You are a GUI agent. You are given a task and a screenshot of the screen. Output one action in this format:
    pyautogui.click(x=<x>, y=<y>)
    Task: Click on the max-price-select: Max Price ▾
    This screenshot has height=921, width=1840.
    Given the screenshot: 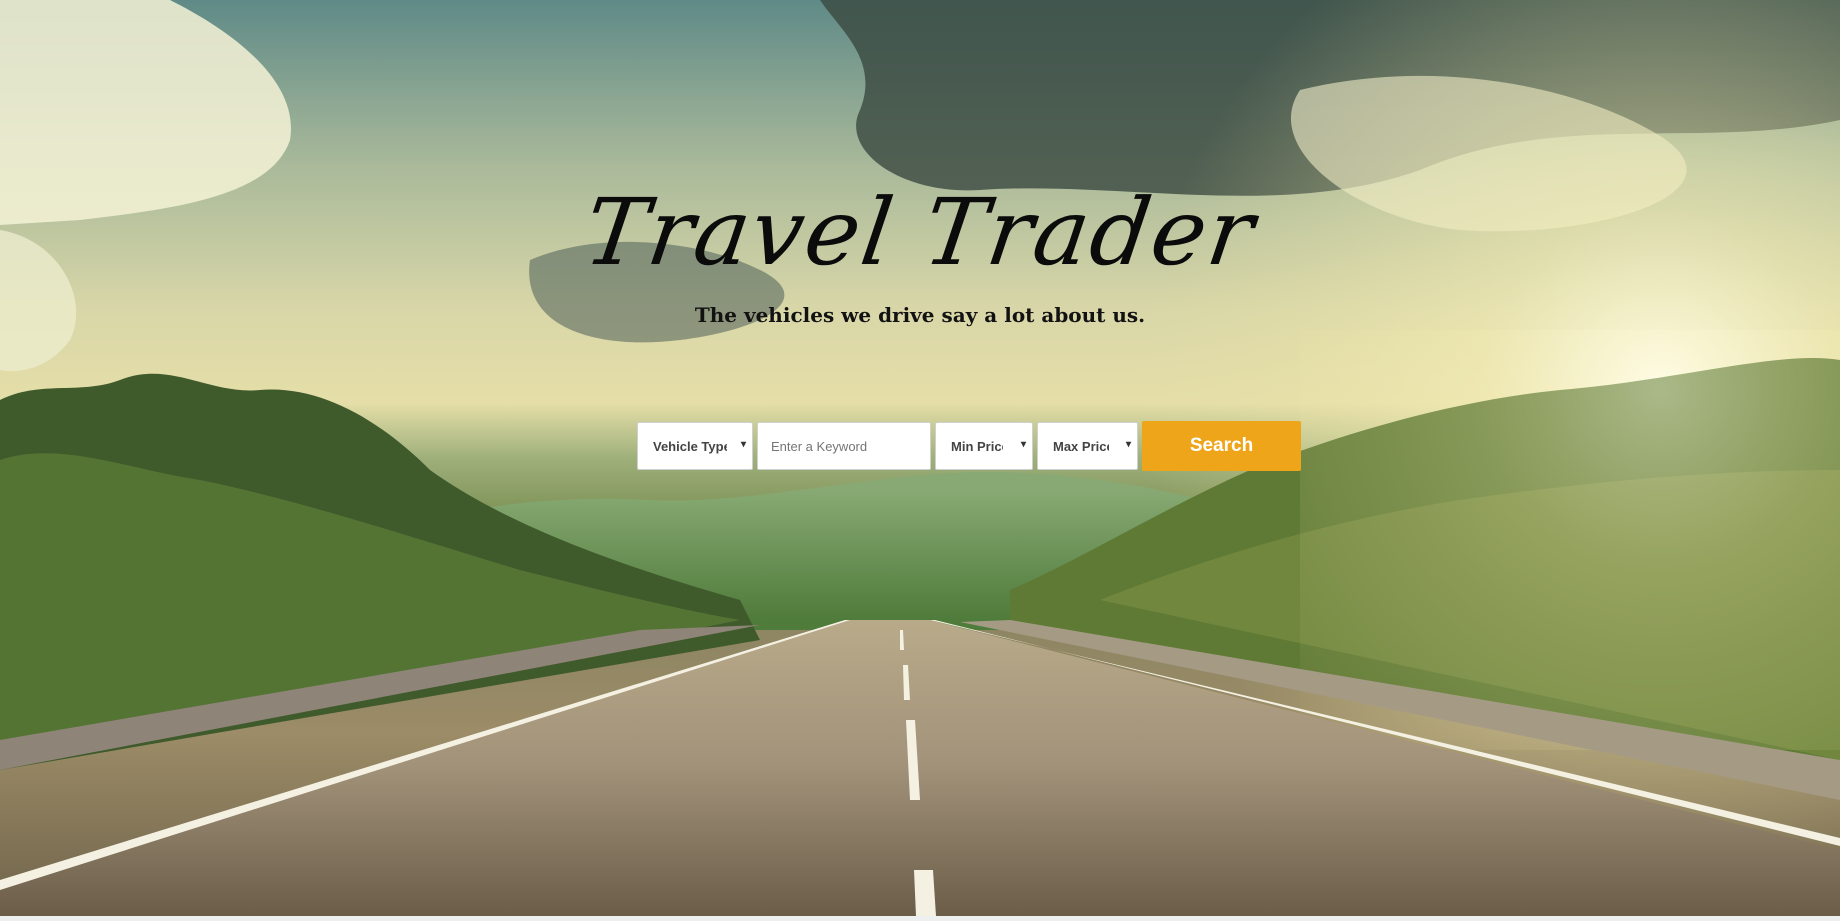 What is the action you would take?
    pyautogui.click(x=1087, y=446)
    